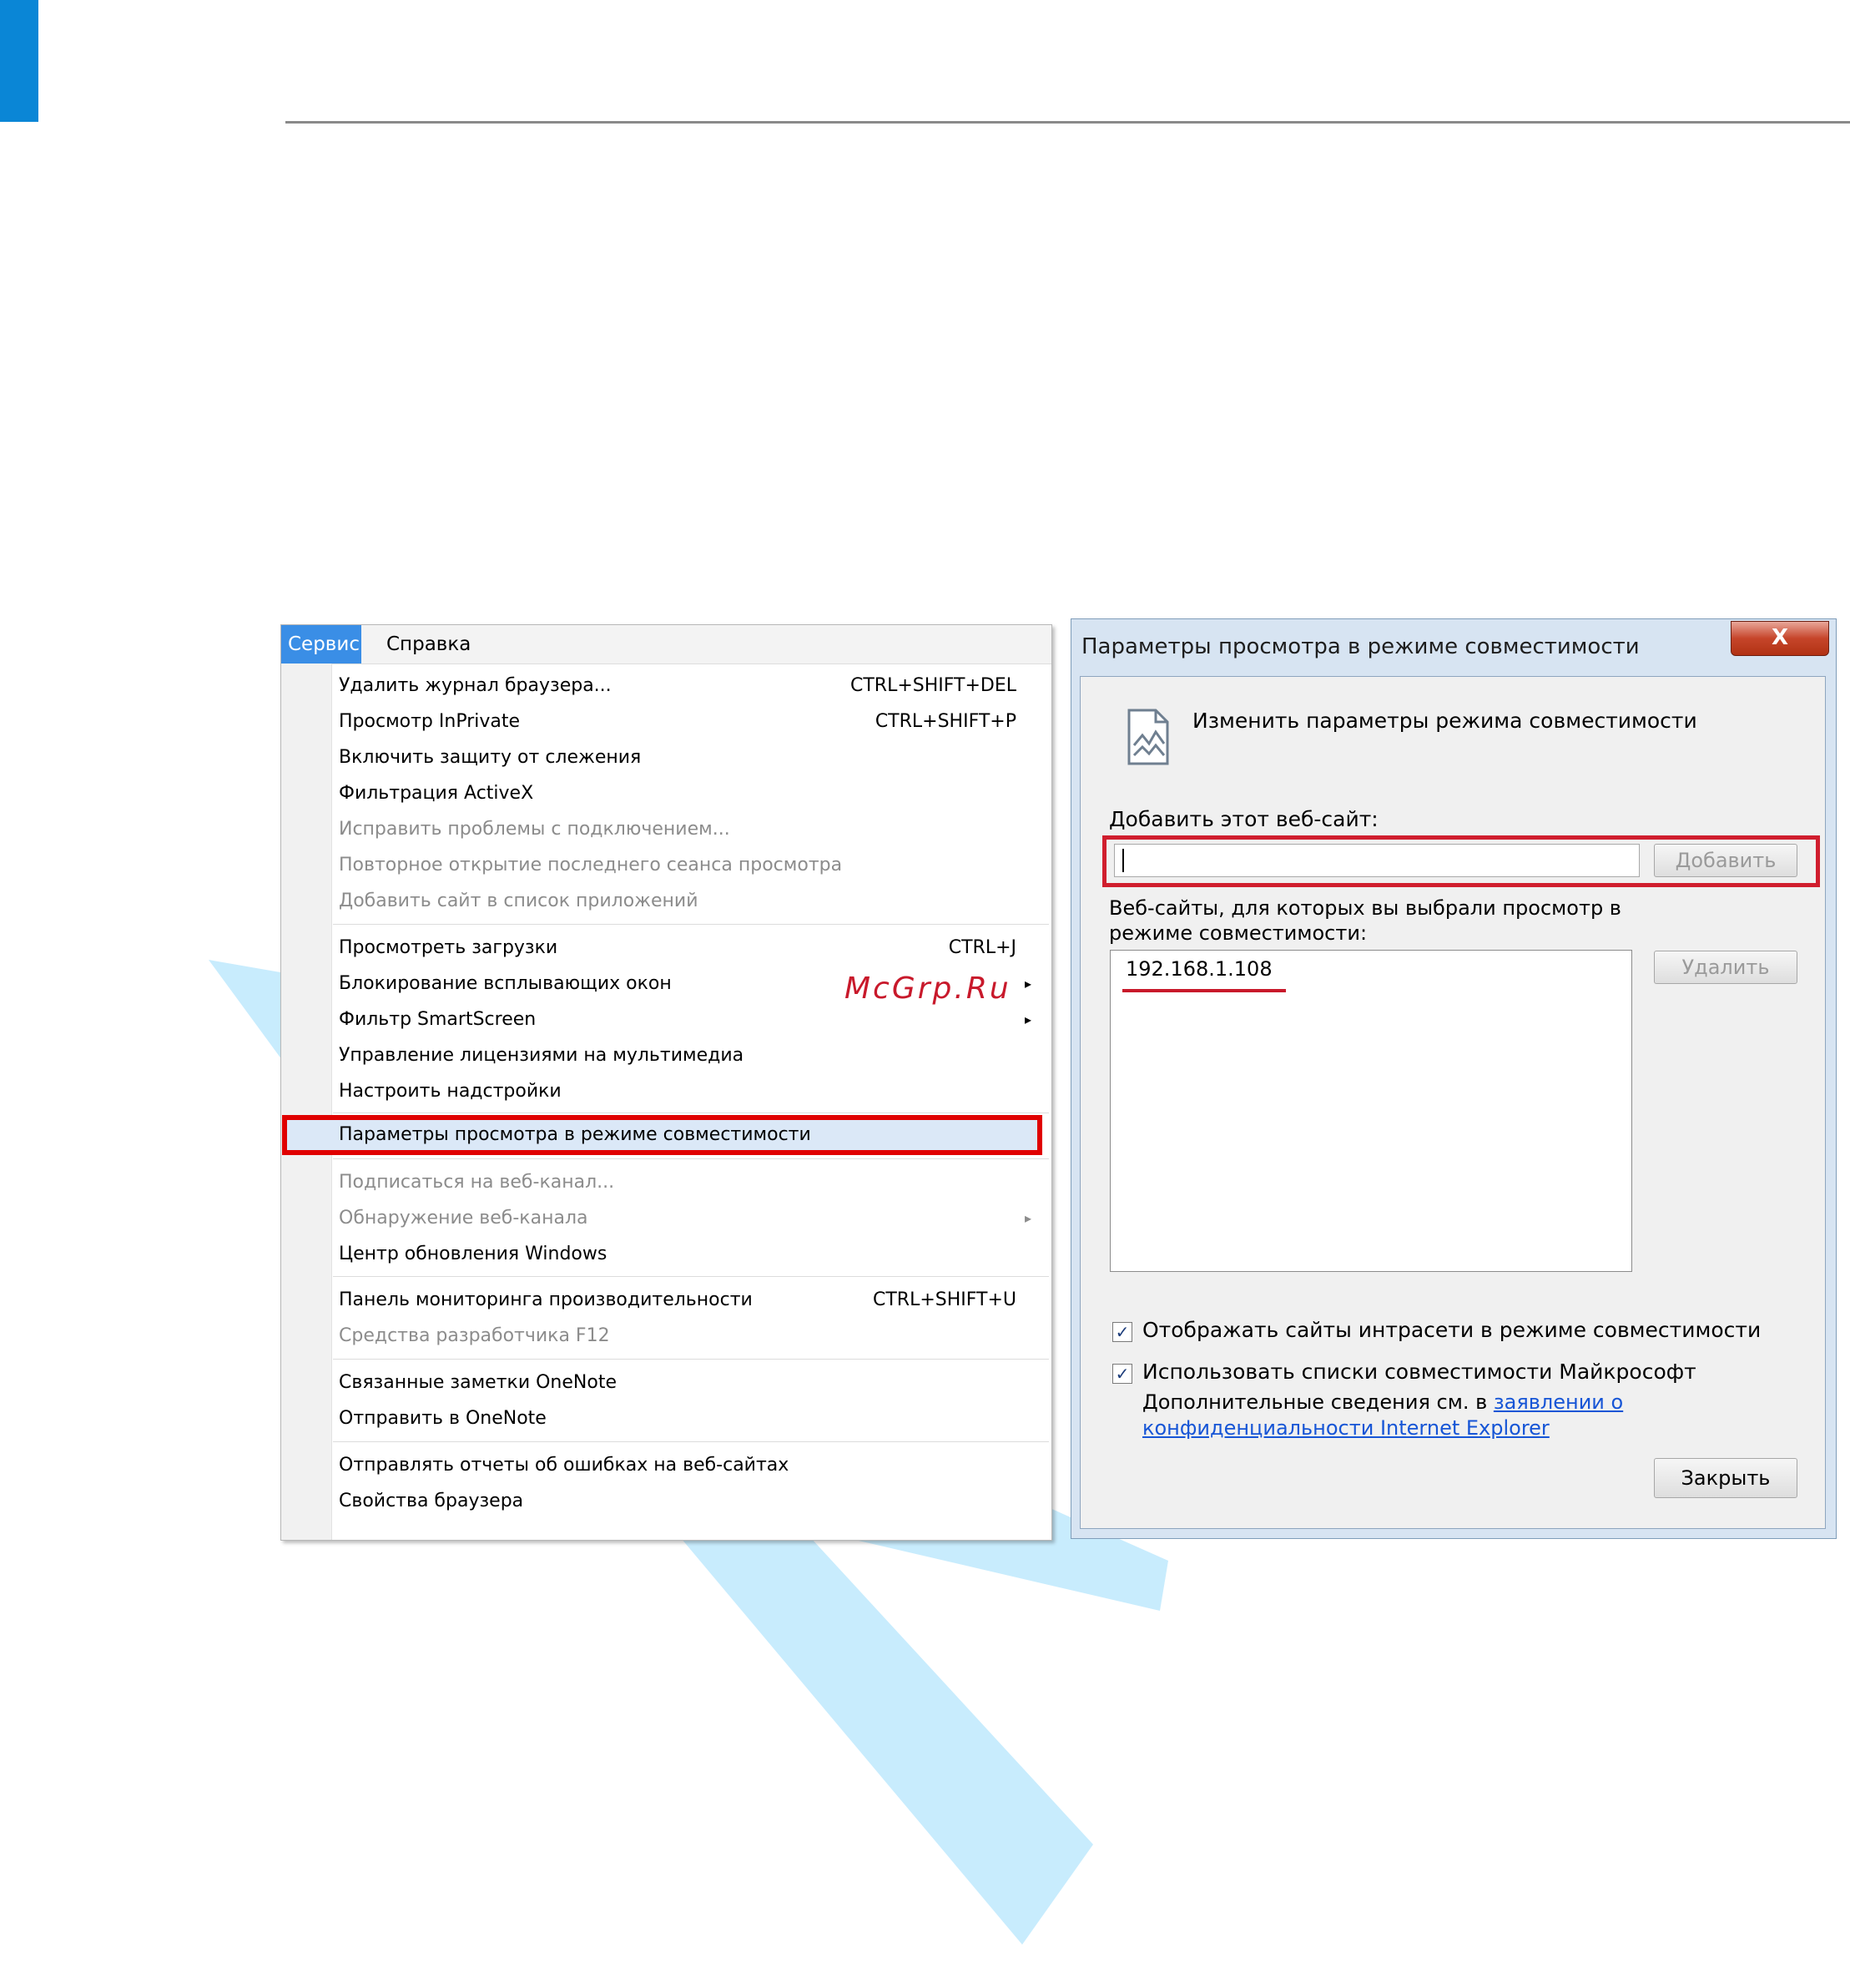 The width and height of the screenshot is (1850, 1988). Describe the element at coordinates (689, 1336) in the screenshot. I see `menu-item-f12-tools: Средства разработчика F12` at that location.